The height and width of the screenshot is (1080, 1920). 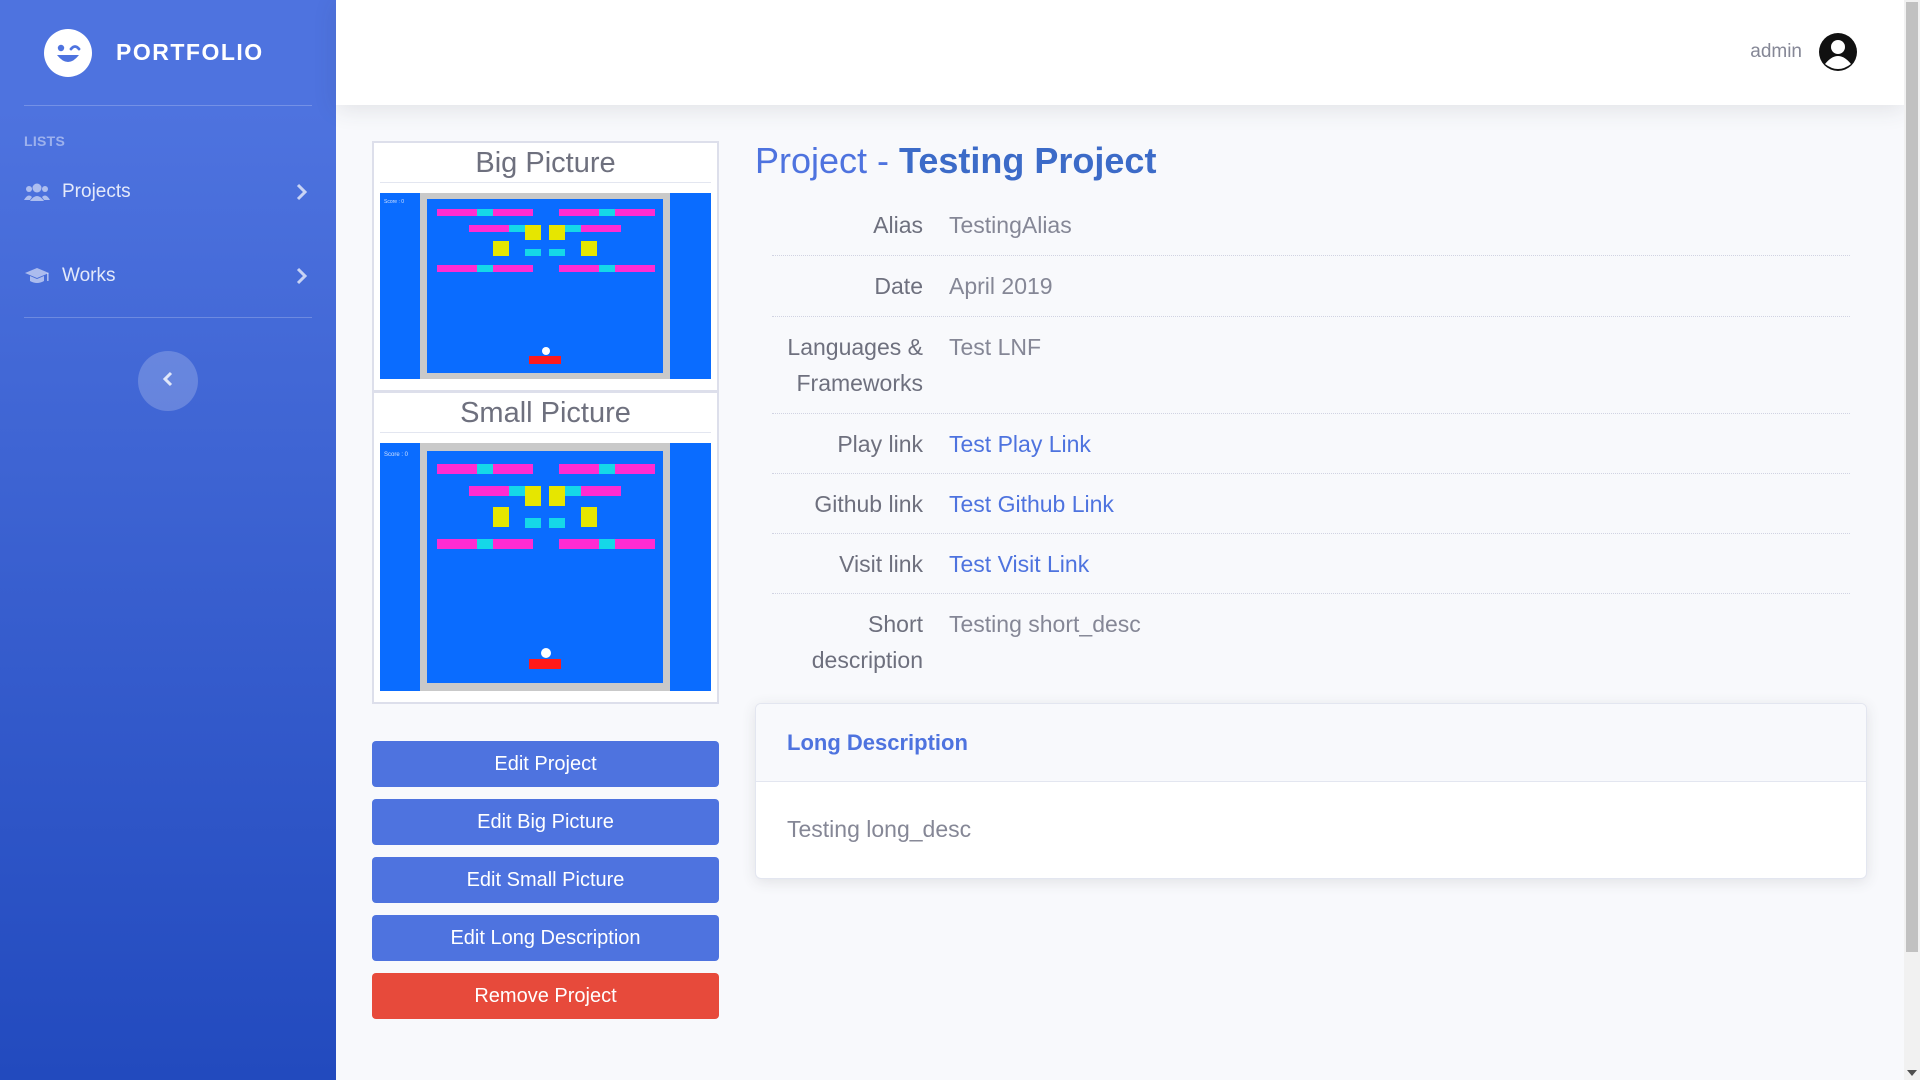 I want to click on big-picture-image: Score : 0, so click(x=545, y=286).